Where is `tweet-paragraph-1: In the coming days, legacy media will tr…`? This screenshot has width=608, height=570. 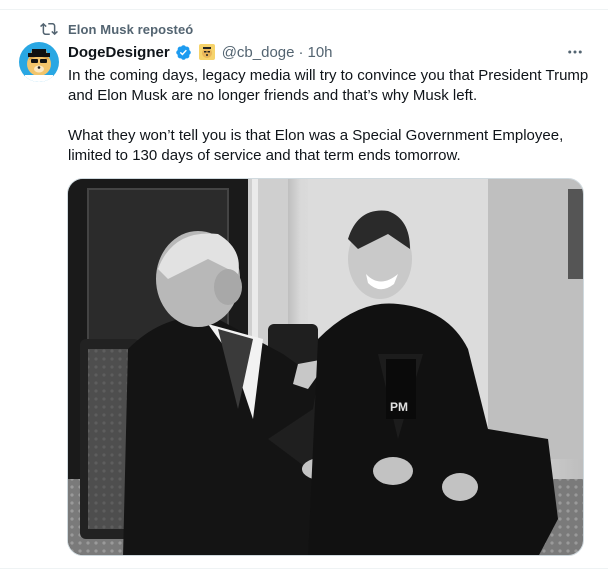 tweet-paragraph-1: In the coming days, legacy media will tr… is located at coordinates (328, 85).